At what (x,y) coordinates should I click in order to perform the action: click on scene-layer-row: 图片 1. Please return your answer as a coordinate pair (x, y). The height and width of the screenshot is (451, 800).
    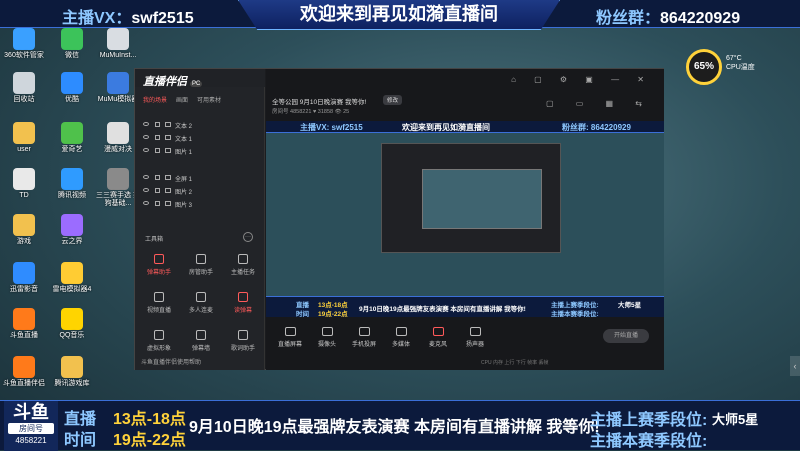
    Looking at the image, I should click on (200, 151).